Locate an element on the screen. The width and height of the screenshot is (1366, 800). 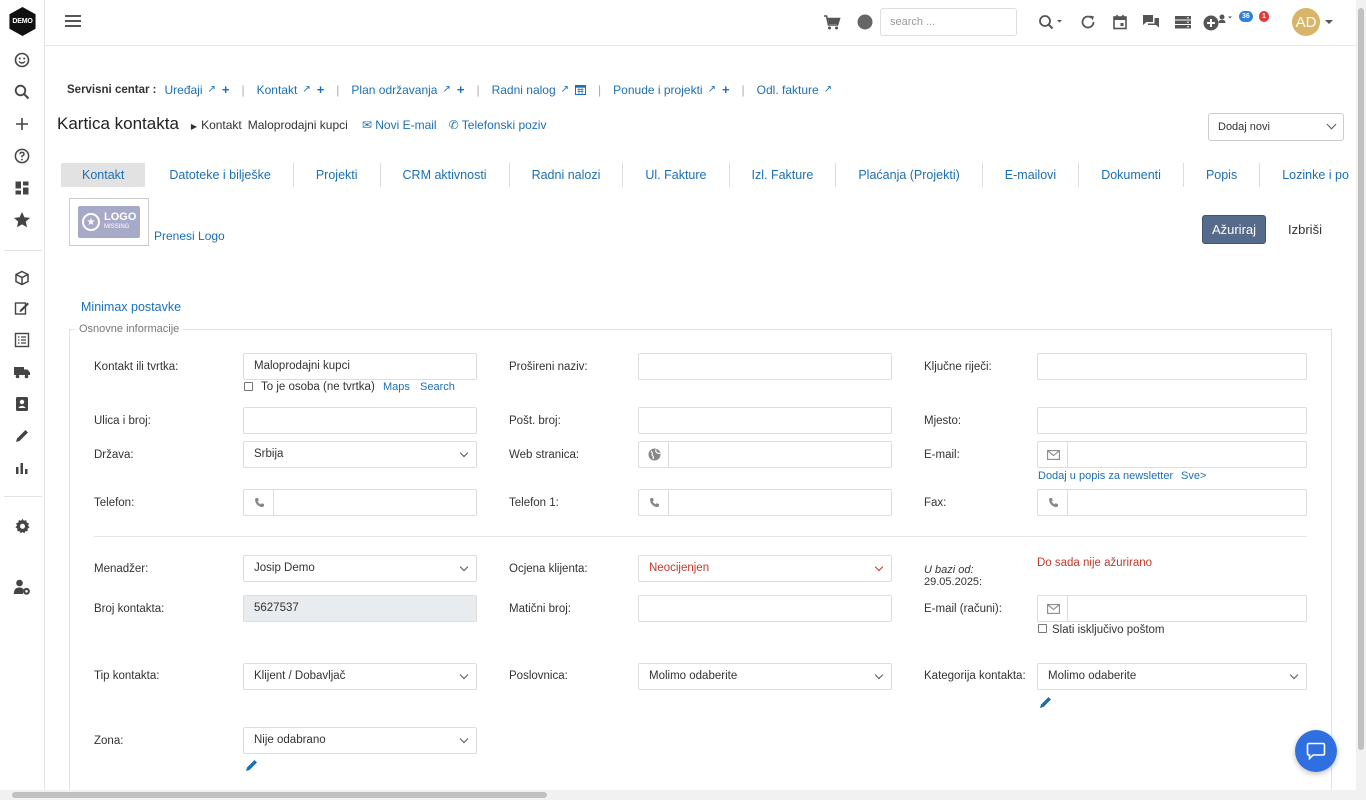
user-settings-icon is located at coordinates (22, 587).